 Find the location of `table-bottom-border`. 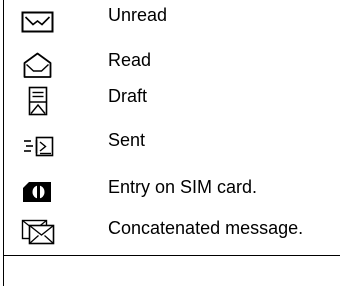

table-bottom-border is located at coordinates (171, 255).